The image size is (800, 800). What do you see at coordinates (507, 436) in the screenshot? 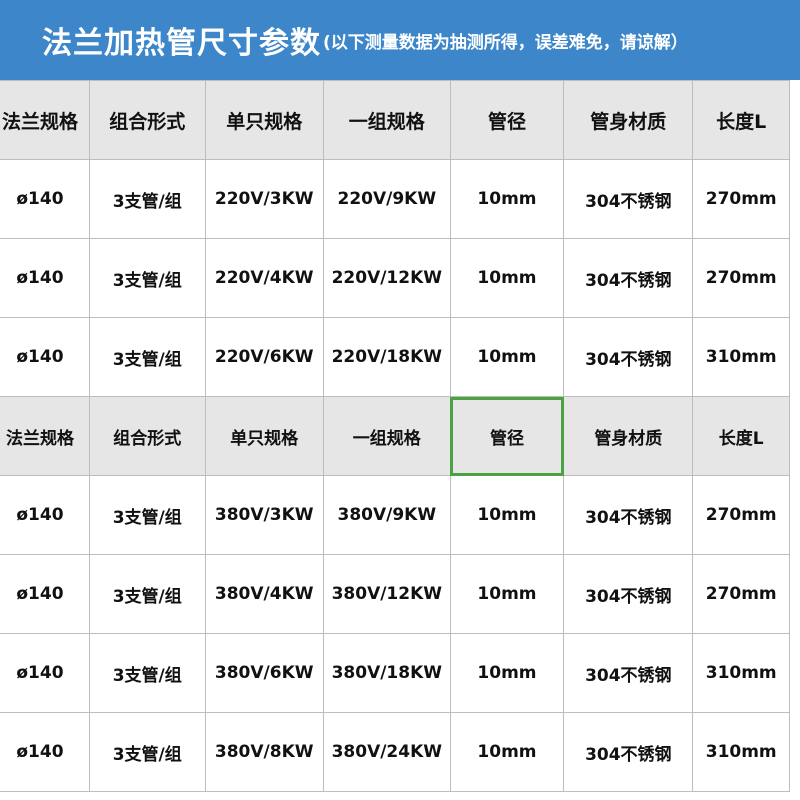
I see `selected-header-cell: 管径` at bounding box center [507, 436].